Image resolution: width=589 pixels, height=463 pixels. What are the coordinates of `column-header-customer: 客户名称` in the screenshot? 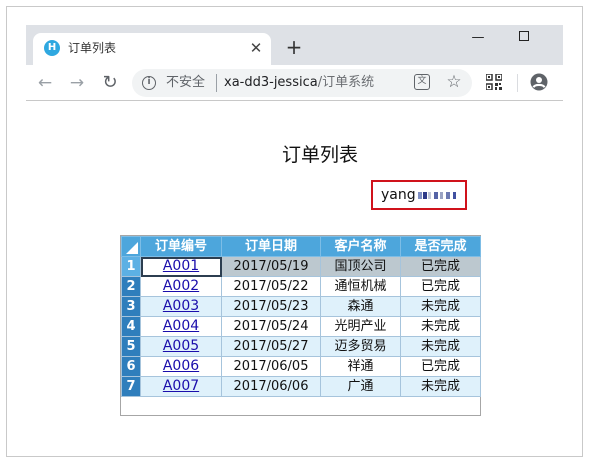 It's located at (360, 246).